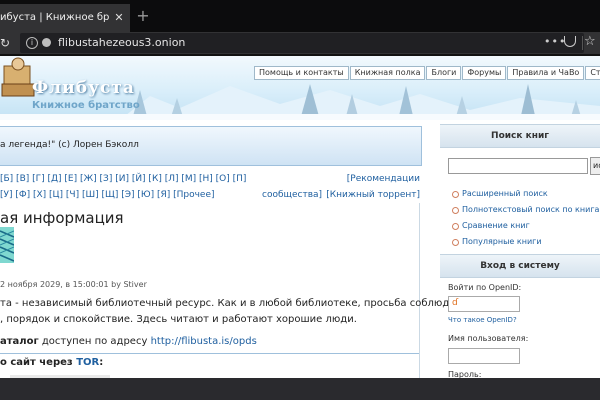  I want to click on browser-toolbar: ↻ i flibustahezeous3.onion ••• ☆, so click(300, 43).